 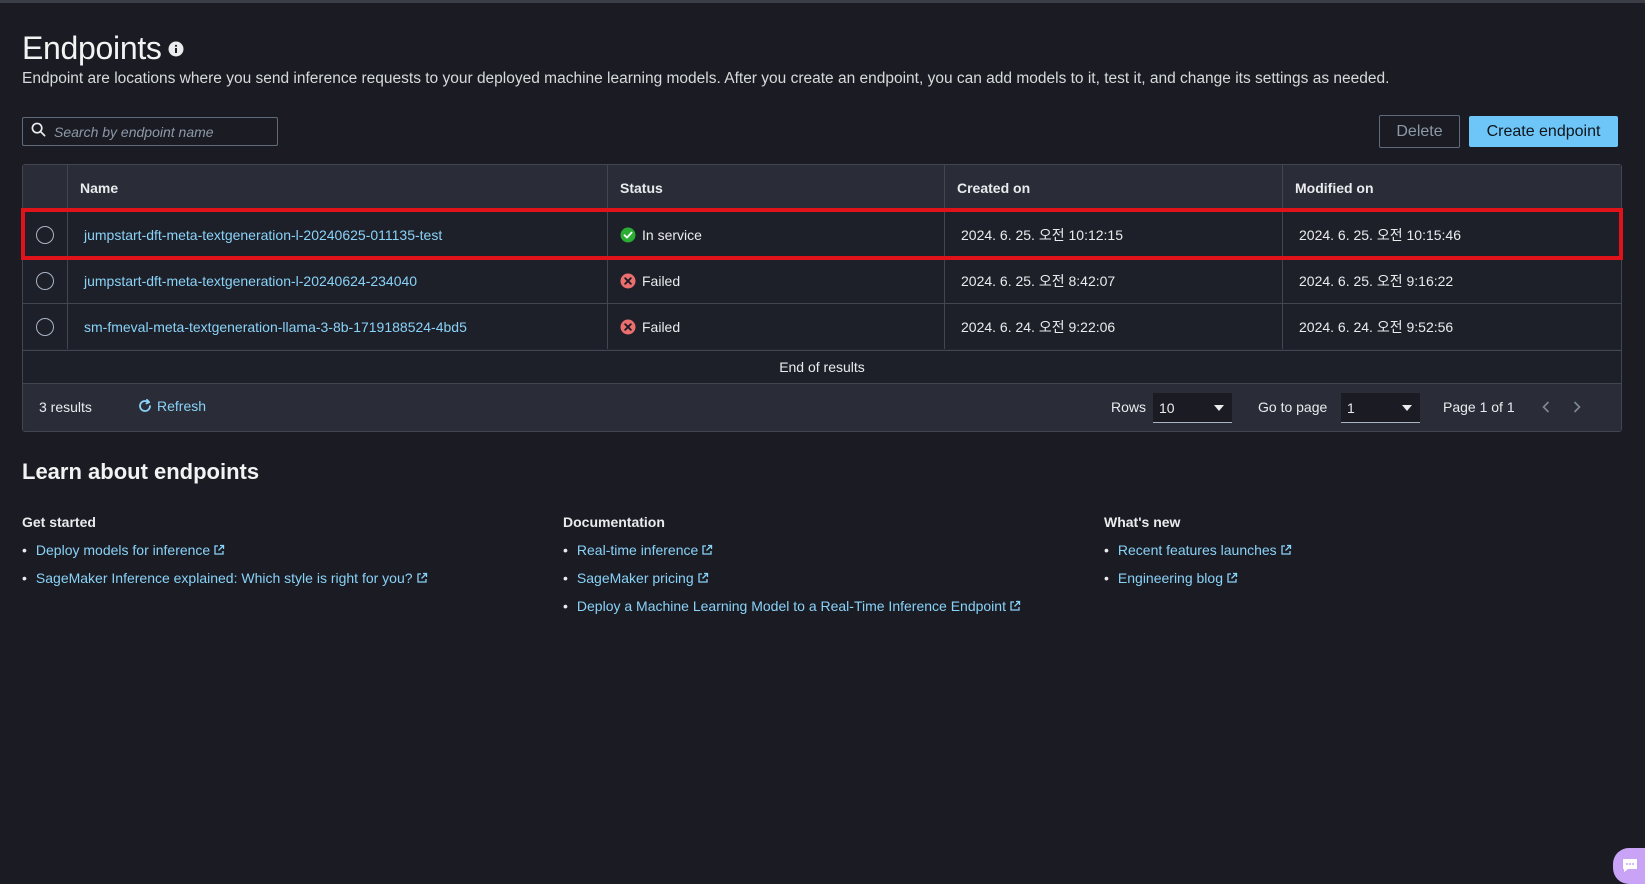 I want to click on chevron-right-icon, so click(x=1577, y=407).